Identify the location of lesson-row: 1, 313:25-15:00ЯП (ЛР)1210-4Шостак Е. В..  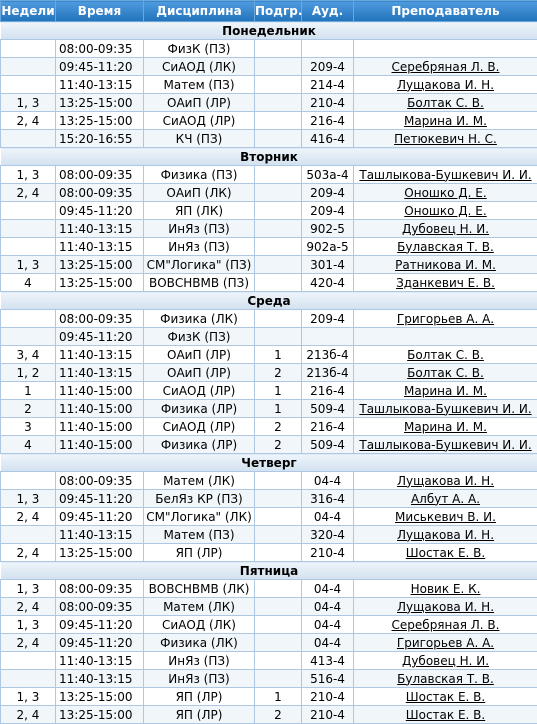
(269, 697).